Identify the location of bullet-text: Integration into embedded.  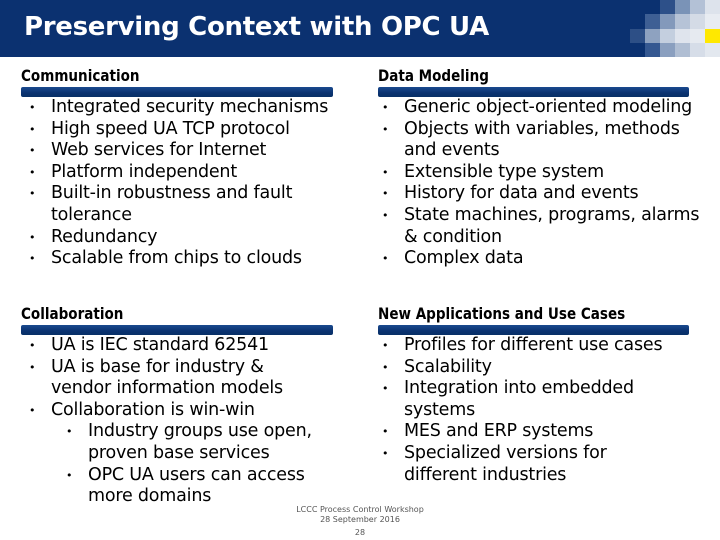
(519, 388).